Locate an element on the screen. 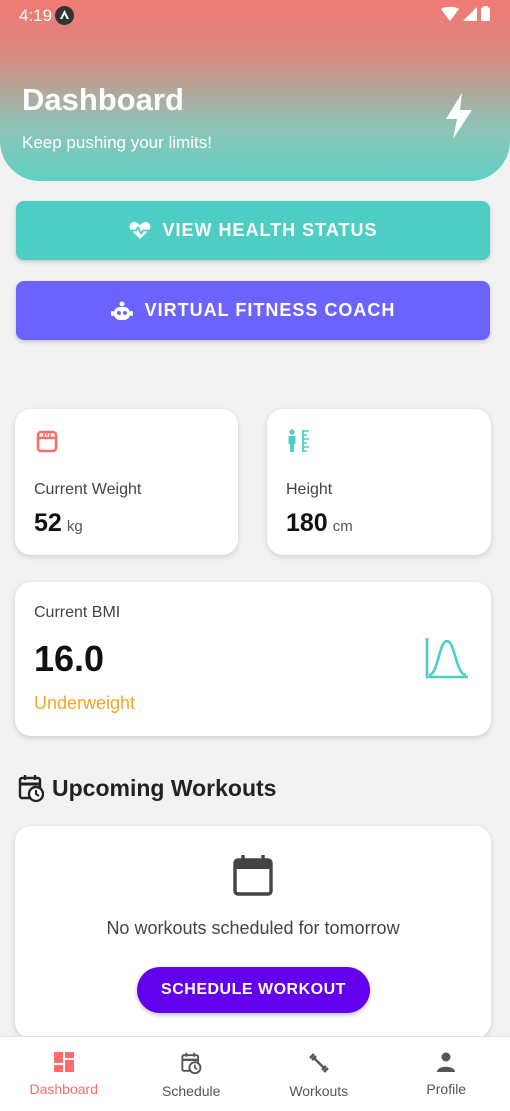 The image size is (510, 1111). bmi-value: 16.0 is located at coordinates (69, 658).